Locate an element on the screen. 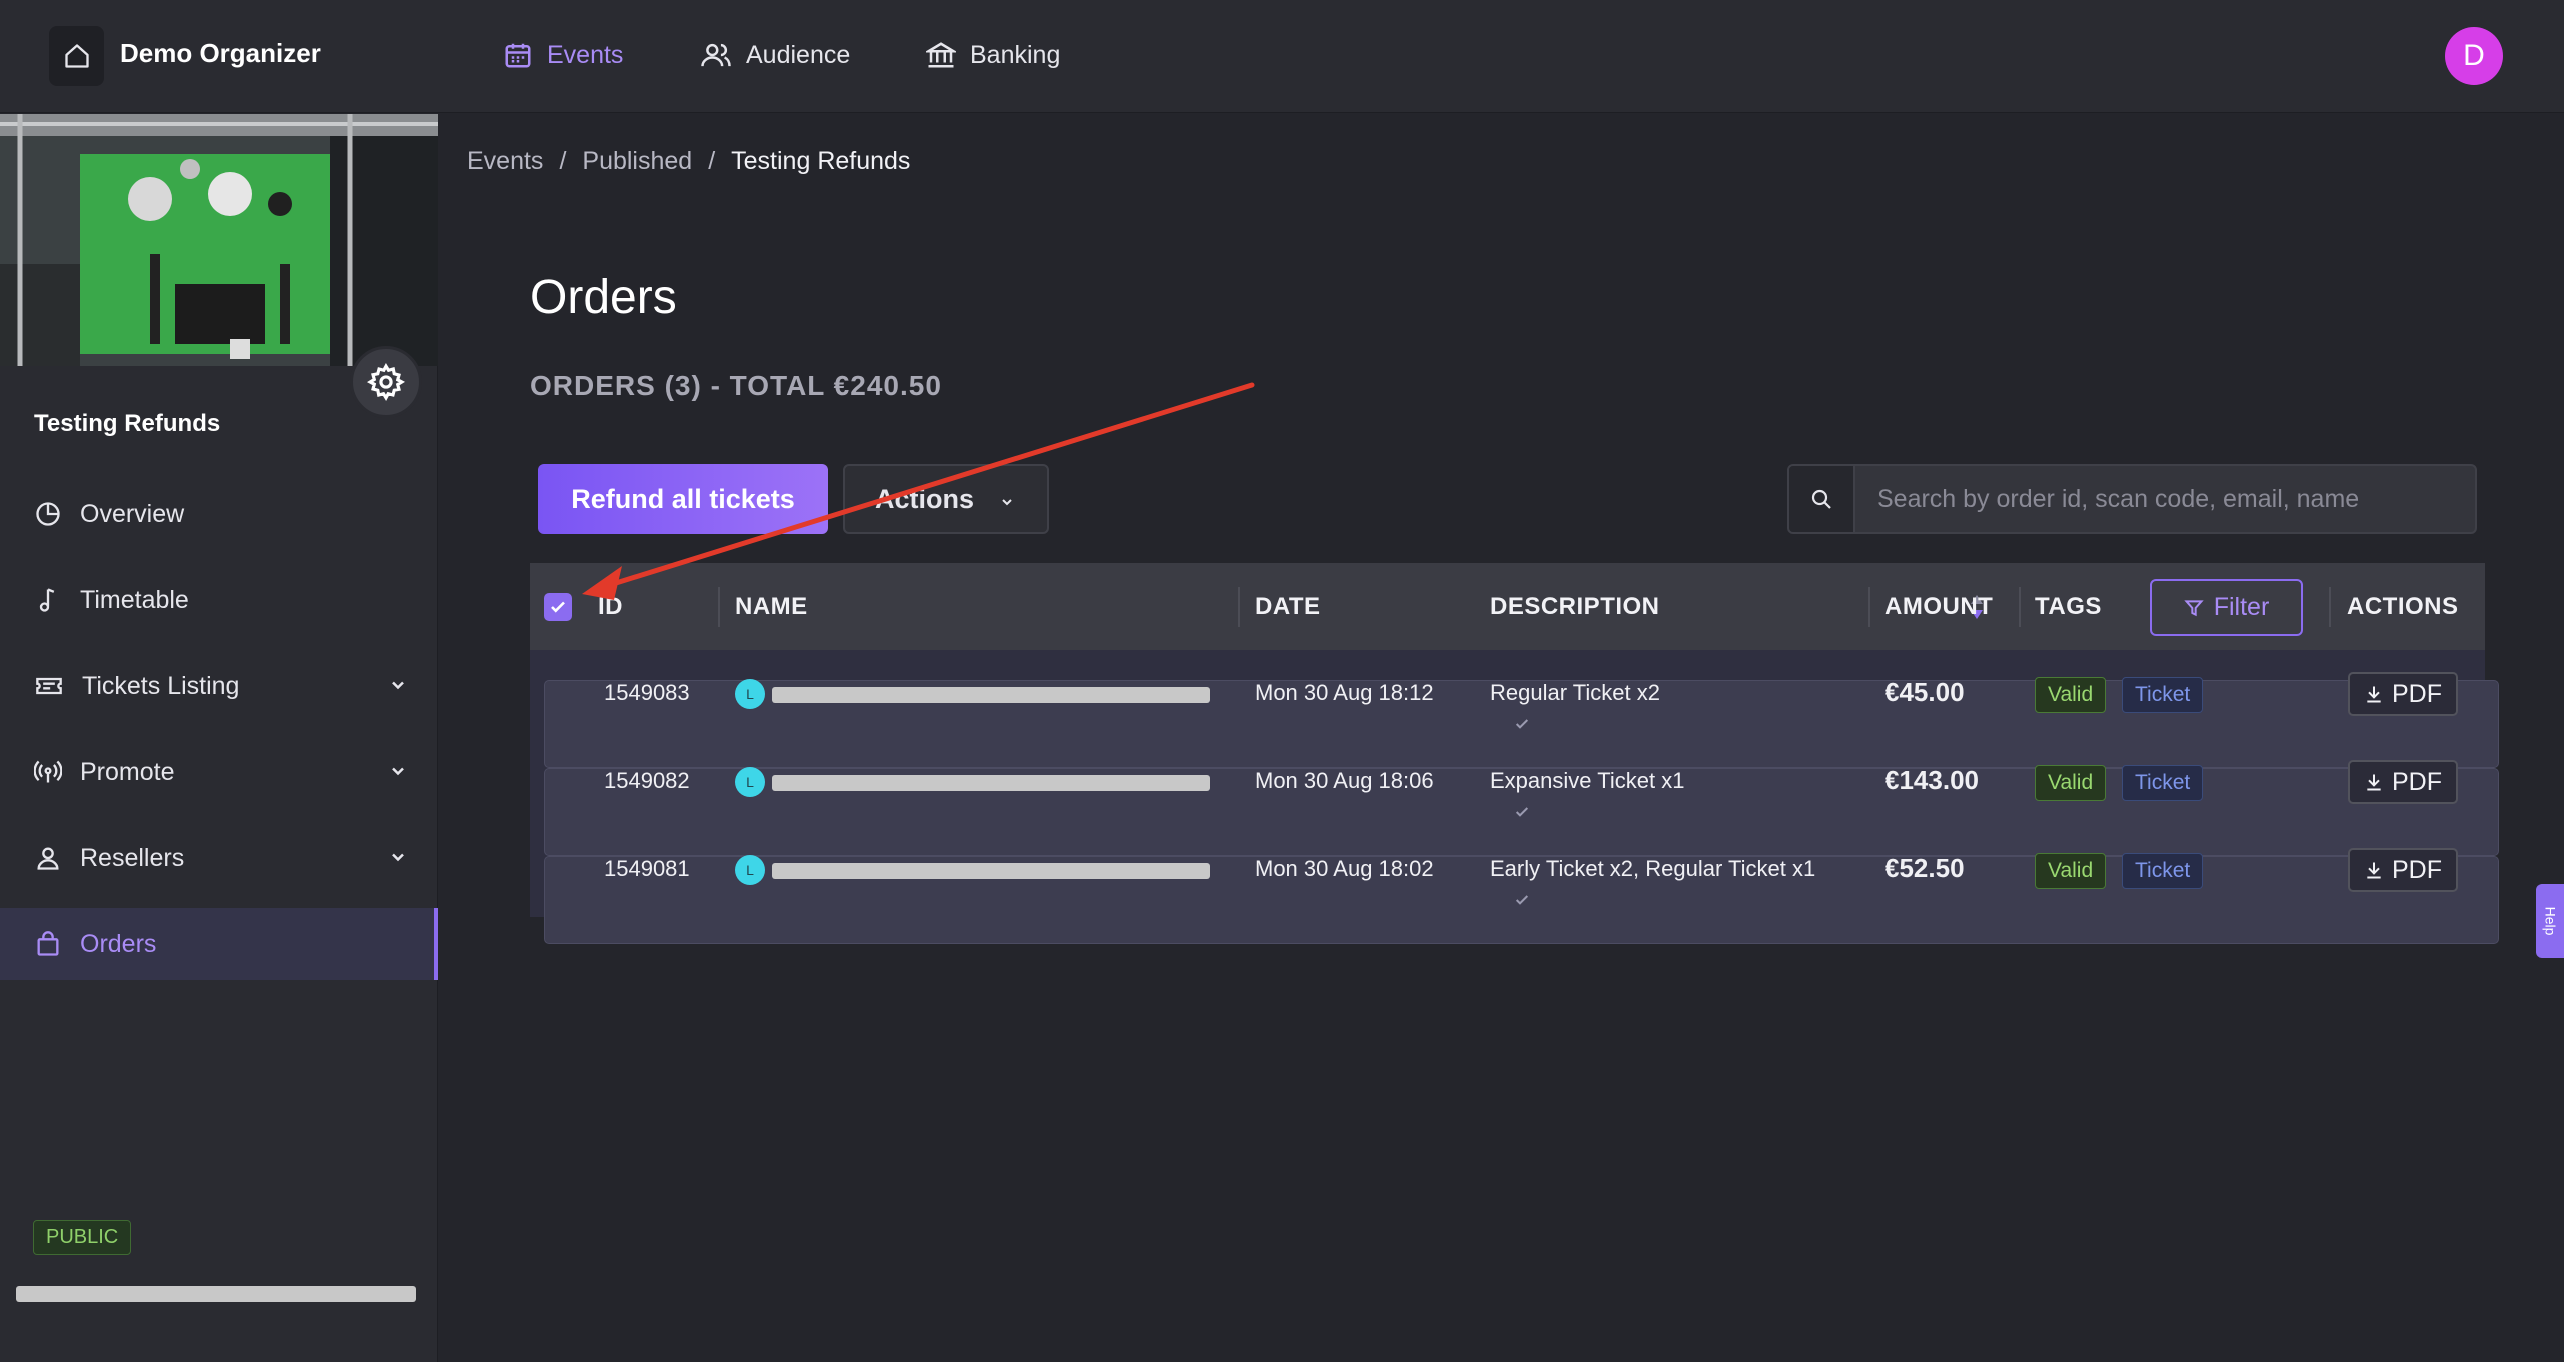  order-id: 1549081 is located at coordinates (647, 869).